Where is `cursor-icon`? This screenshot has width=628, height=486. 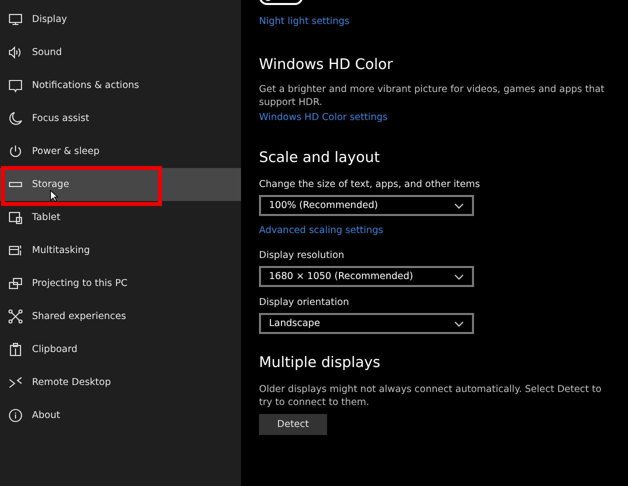
cursor-icon is located at coordinates (54, 196).